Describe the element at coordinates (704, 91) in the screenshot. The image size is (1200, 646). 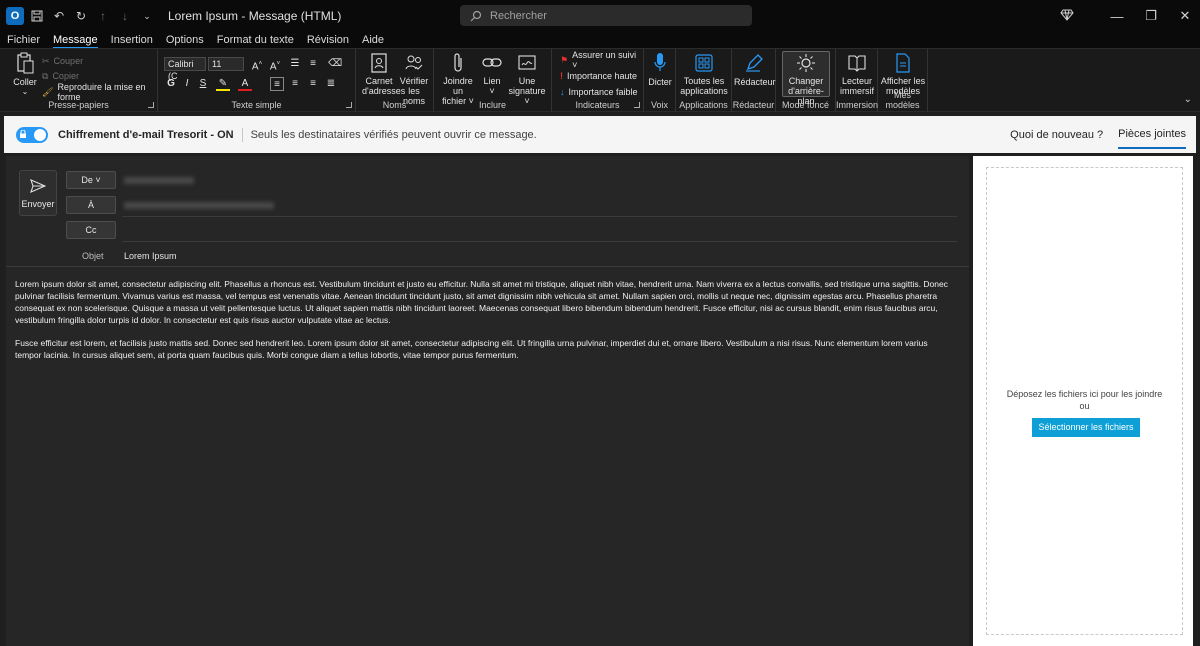
I see `all-apps-label-2: applications` at that location.